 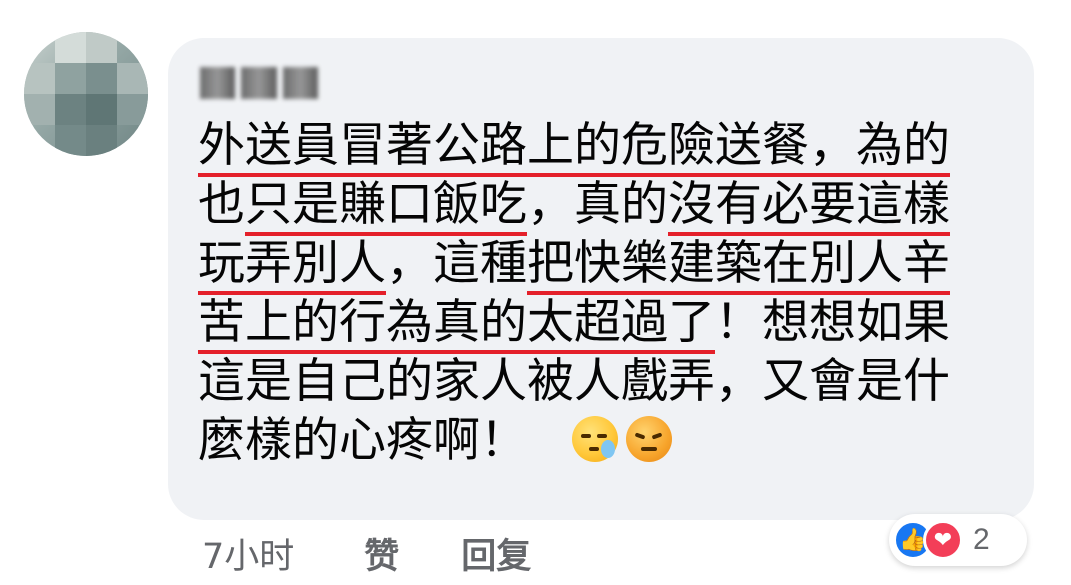 What do you see at coordinates (248, 553) in the screenshot?
I see `timestamp: 7小时` at bounding box center [248, 553].